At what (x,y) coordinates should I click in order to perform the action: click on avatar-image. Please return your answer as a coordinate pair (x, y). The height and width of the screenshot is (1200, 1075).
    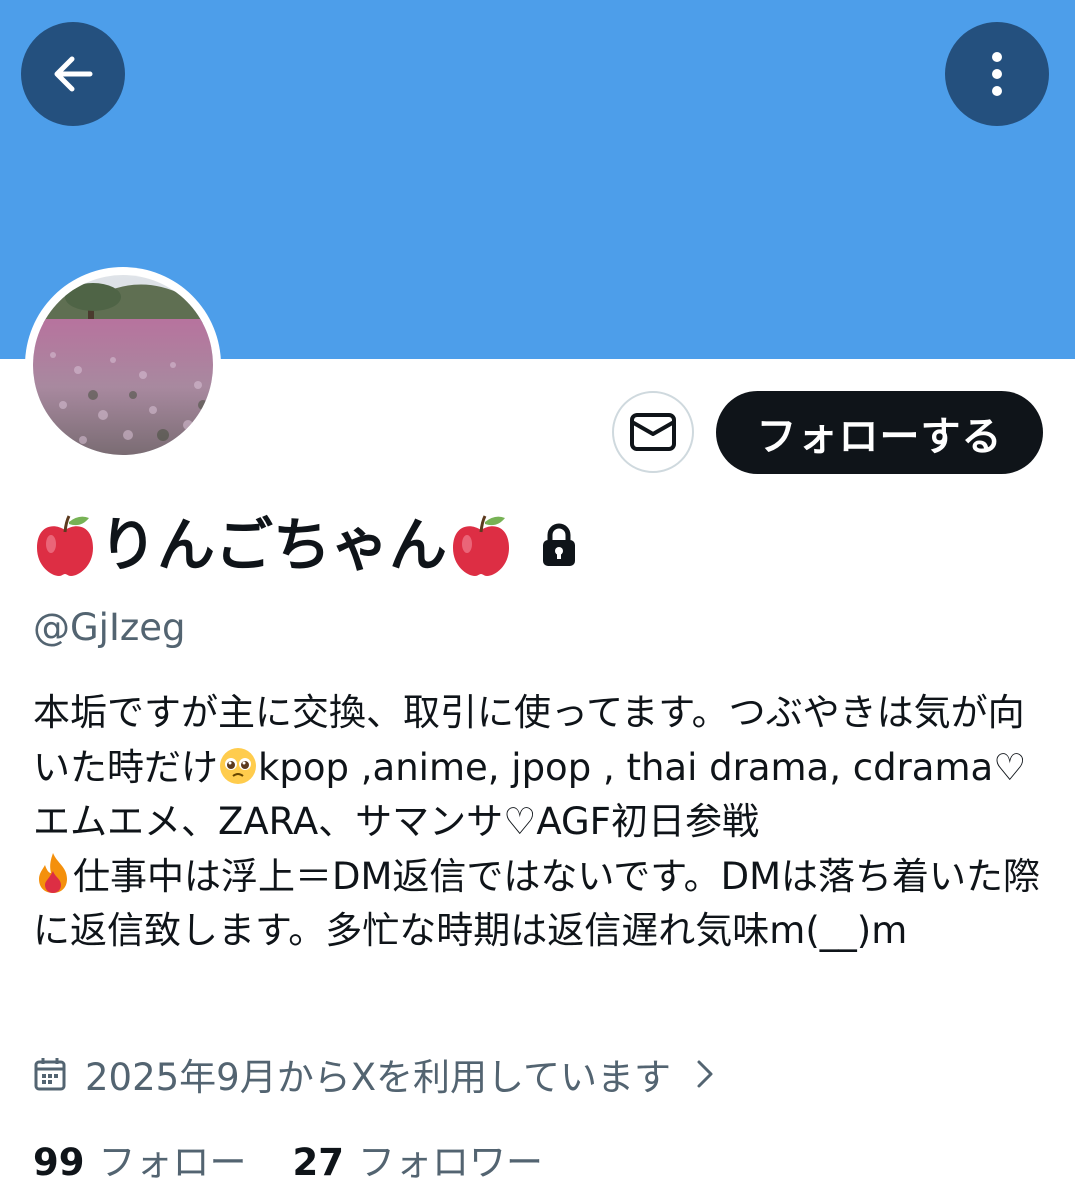
    Looking at the image, I should click on (123, 365).